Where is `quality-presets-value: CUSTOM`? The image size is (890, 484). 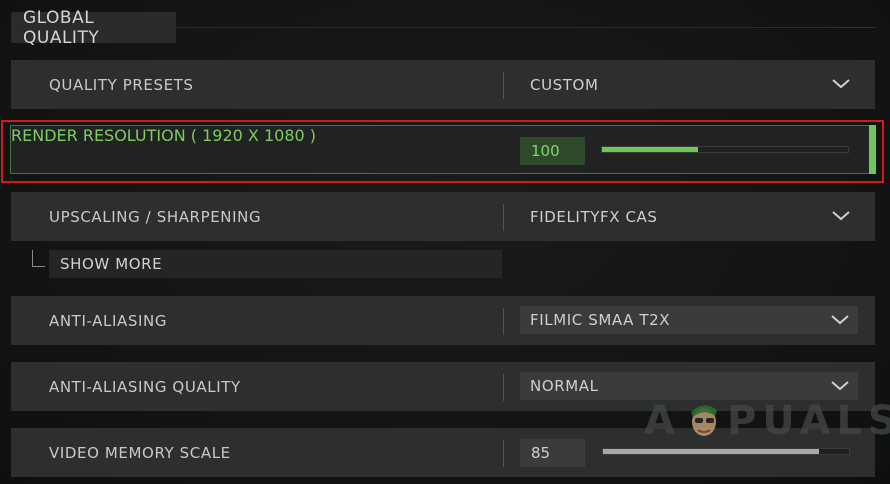
quality-presets-value: CUSTOM is located at coordinates (564, 84).